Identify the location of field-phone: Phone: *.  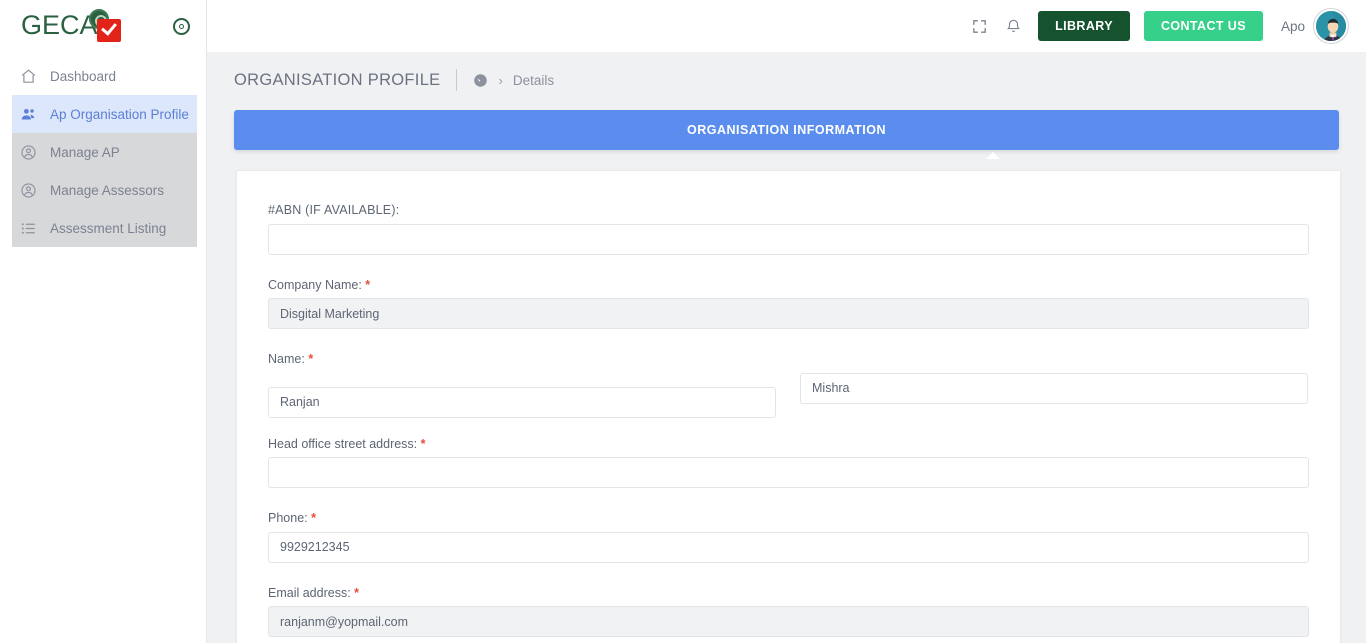
(788, 537).